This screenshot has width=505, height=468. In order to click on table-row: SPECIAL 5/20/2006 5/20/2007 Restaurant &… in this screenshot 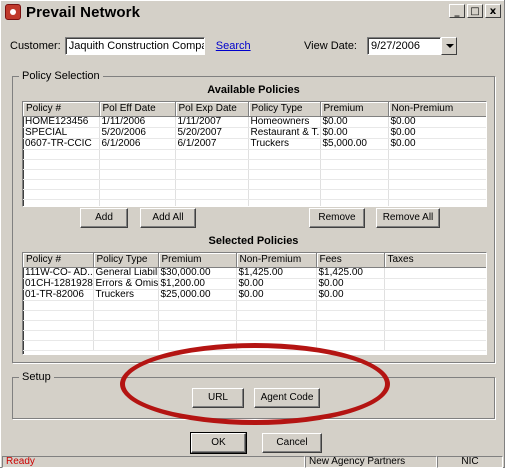, I will do `click(254, 133)`.